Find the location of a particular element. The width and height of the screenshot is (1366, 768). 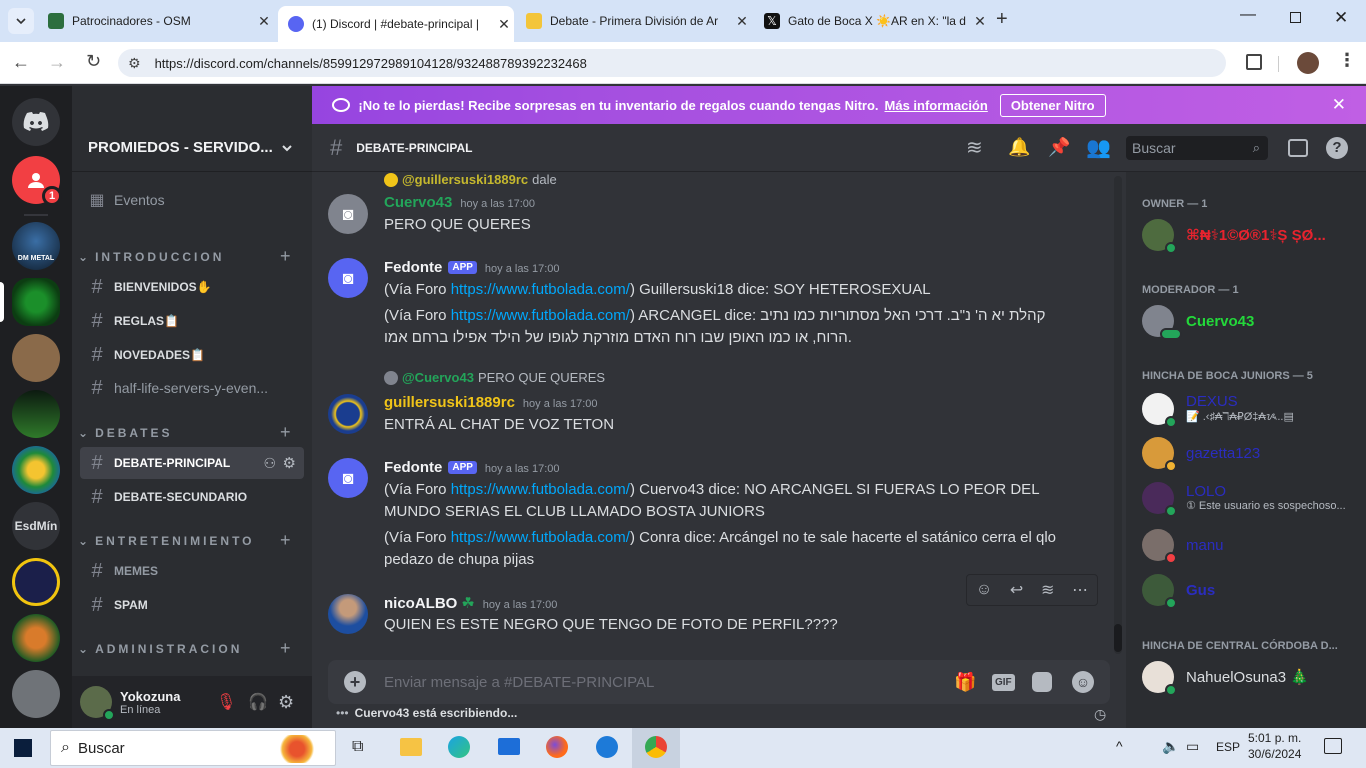

scrollbar is located at coordinates (1118, 415).